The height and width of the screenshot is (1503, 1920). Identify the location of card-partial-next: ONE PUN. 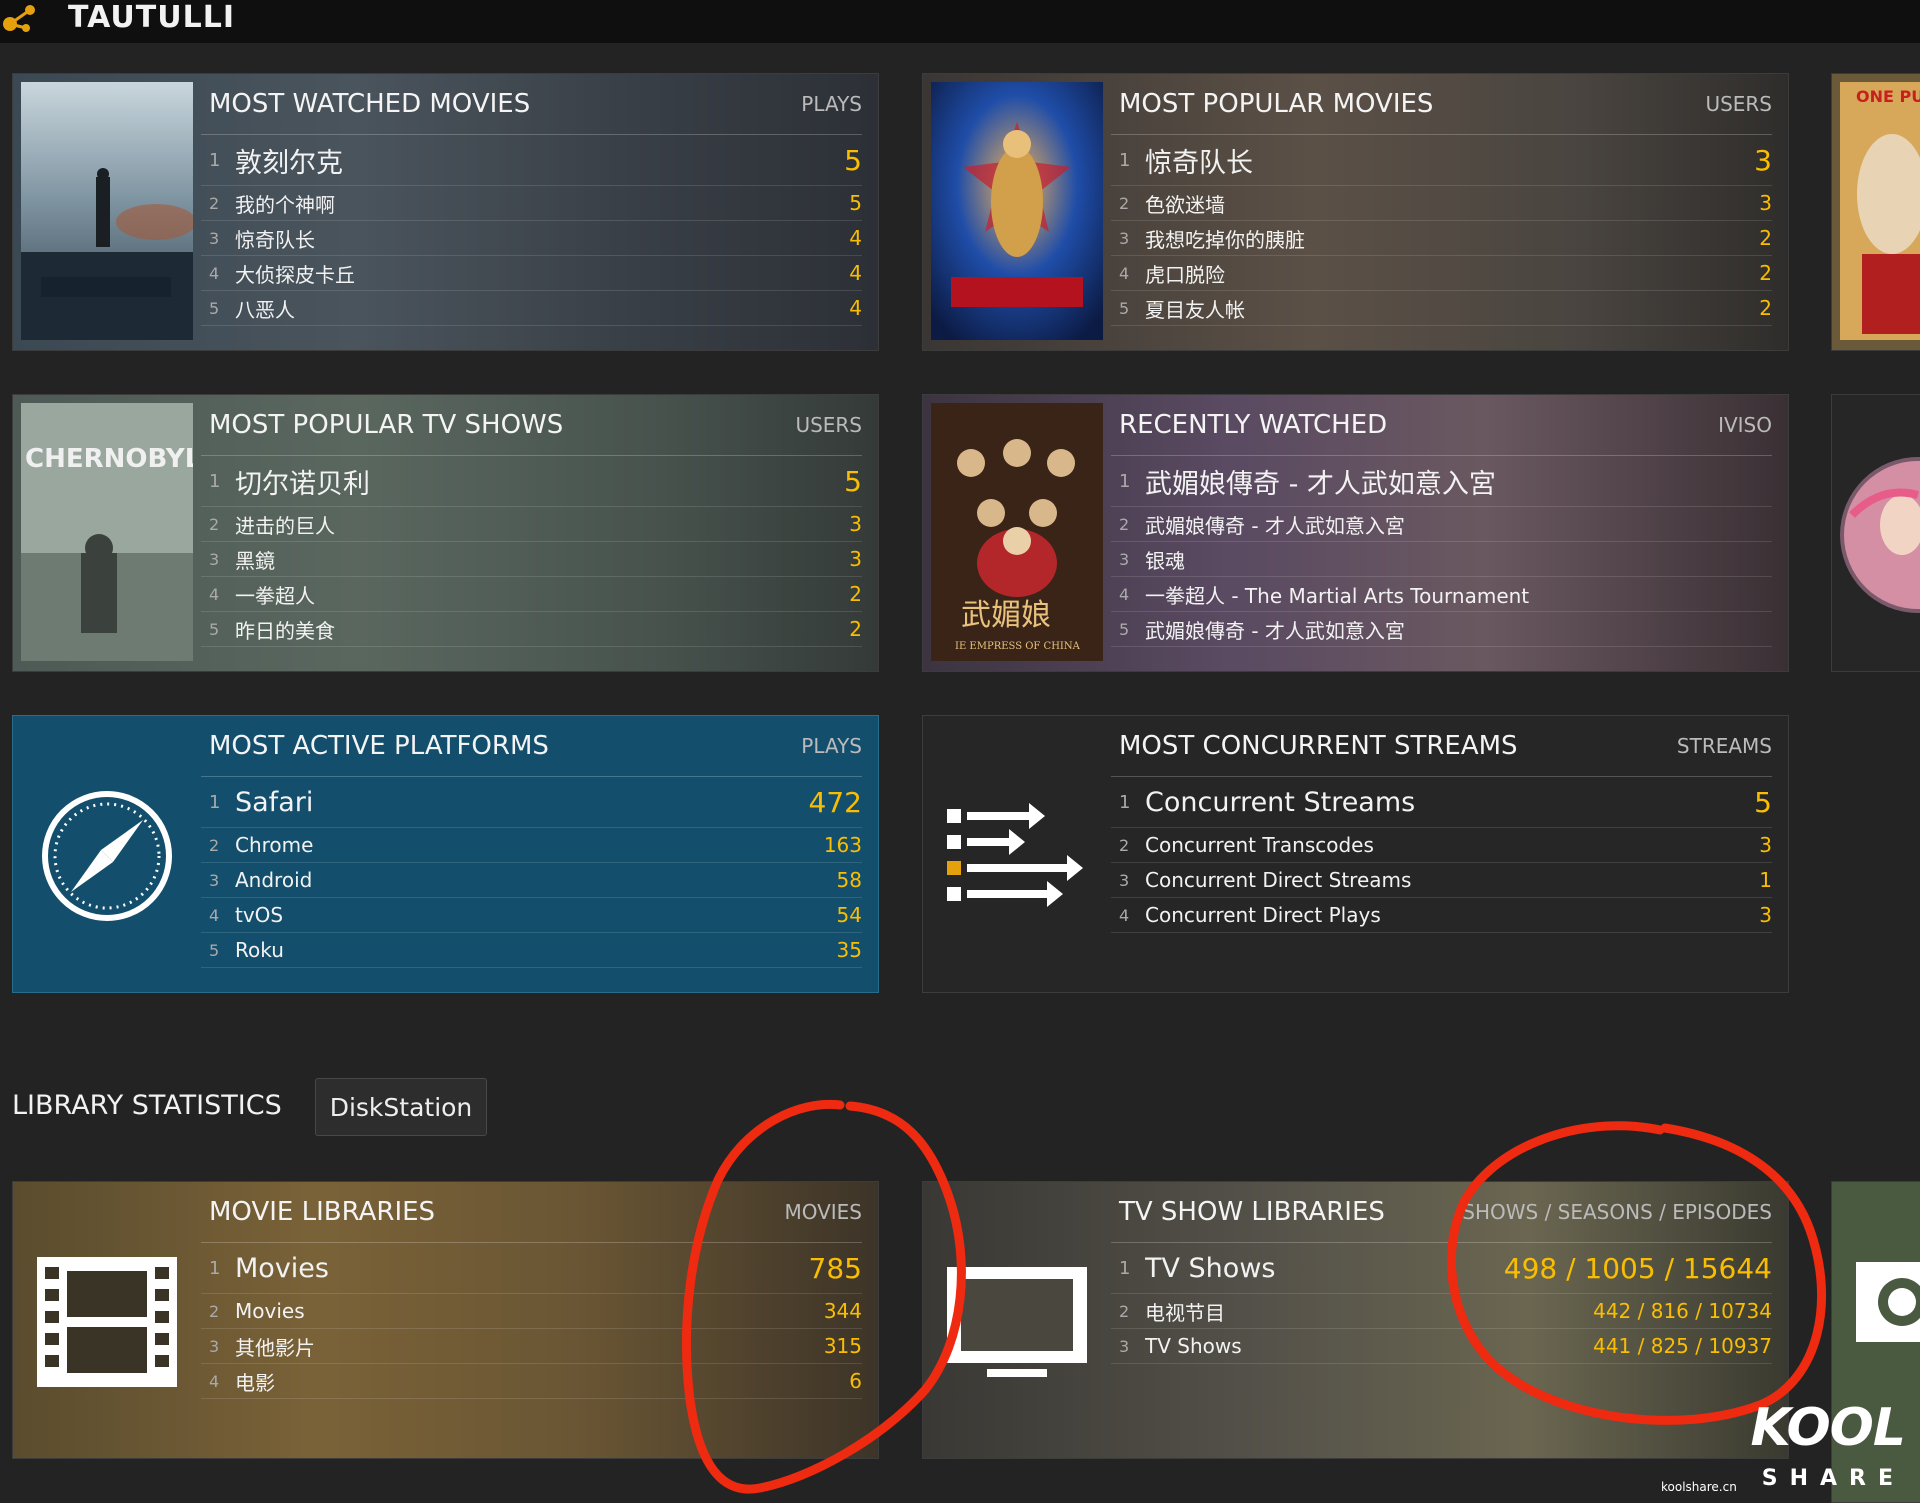
(1875, 212).